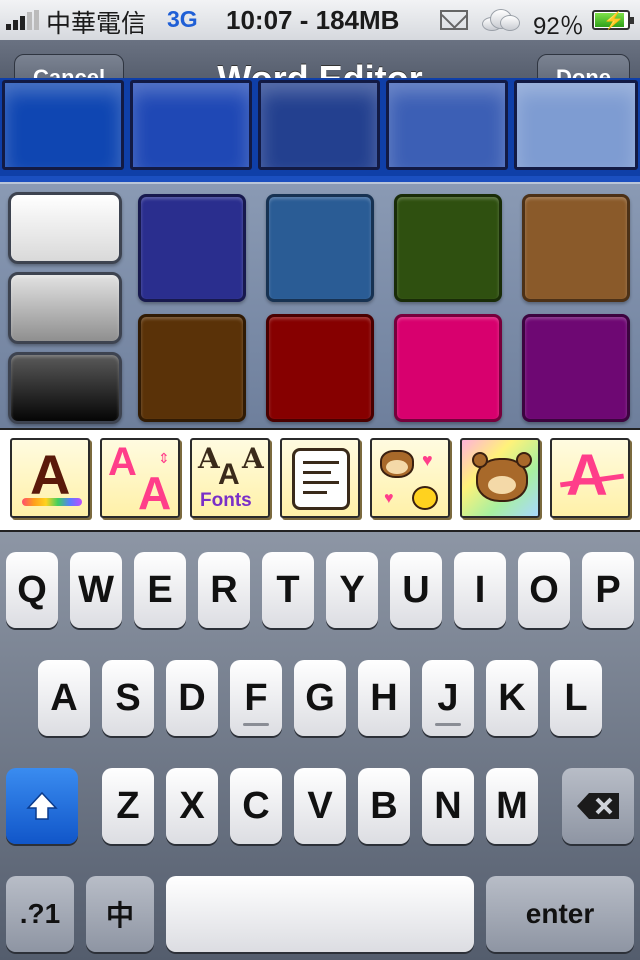  Describe the element at coordinates (500, 20) in the screenshot. I see `cloud-icon` at that location.